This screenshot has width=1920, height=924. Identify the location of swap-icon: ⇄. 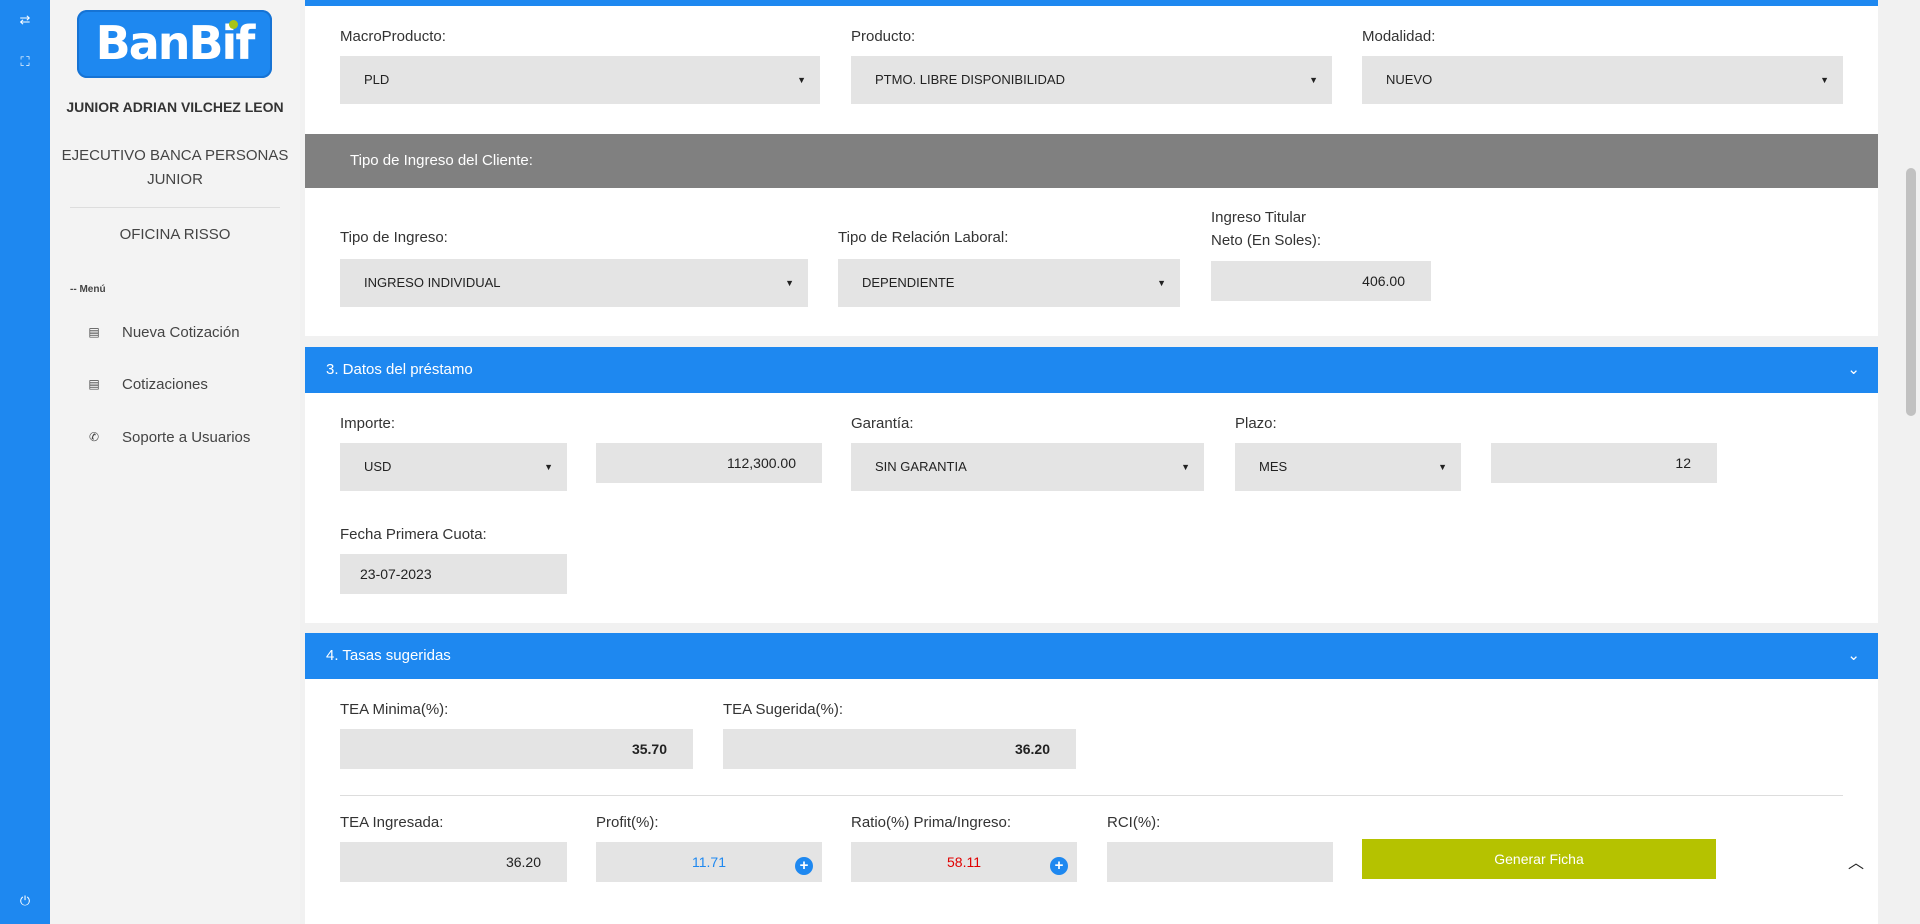
(25, 20).